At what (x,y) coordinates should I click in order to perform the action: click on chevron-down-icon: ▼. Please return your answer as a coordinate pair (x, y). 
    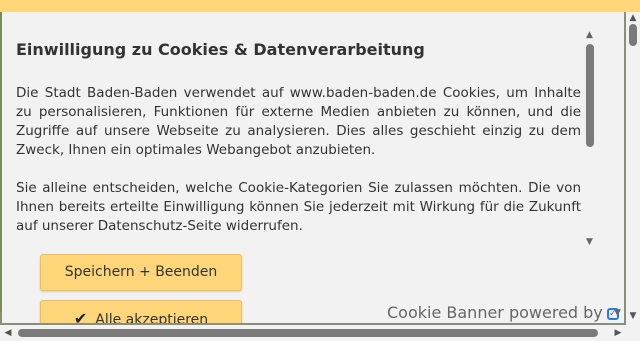
    Looking at the image, I should click on (617, 313).